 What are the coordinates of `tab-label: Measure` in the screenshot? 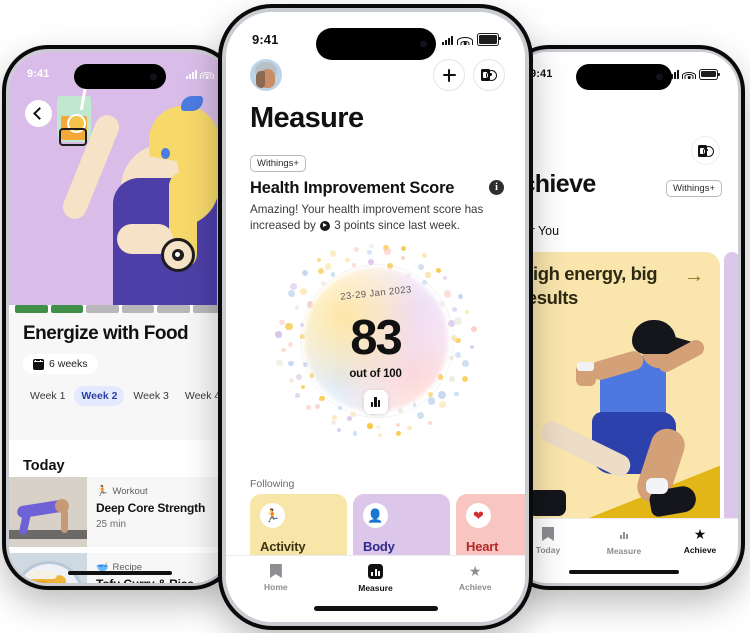 It's located at (375, 588).